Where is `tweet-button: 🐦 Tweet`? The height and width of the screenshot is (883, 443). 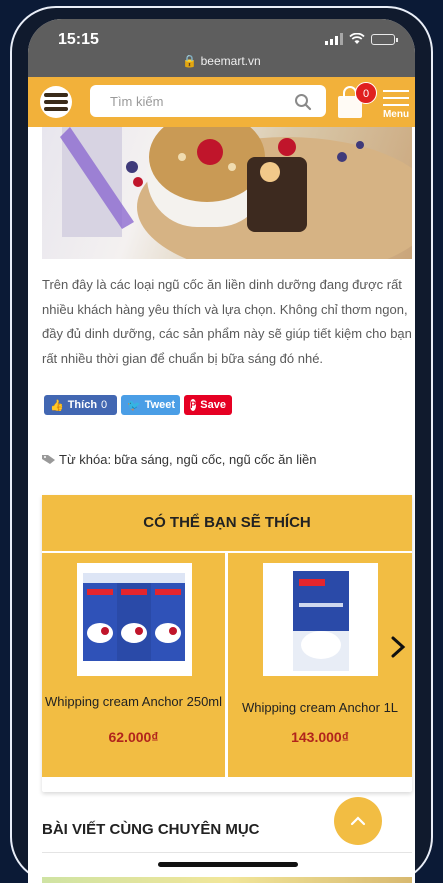
tweet-button: 🐦 Tweet is located at coordinates (150, 405).